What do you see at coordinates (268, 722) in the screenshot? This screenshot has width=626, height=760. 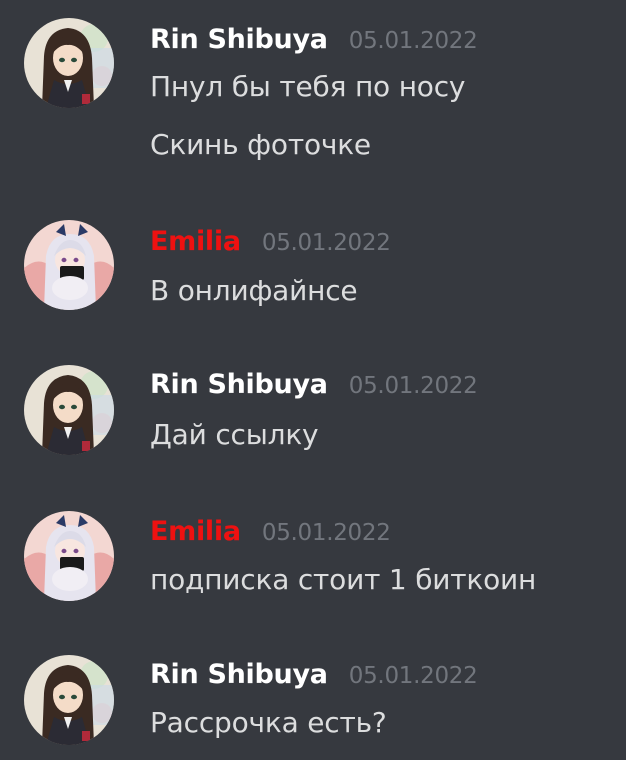 I see `message-text: Рассрочка есть?` at bounding box center [268, 722].